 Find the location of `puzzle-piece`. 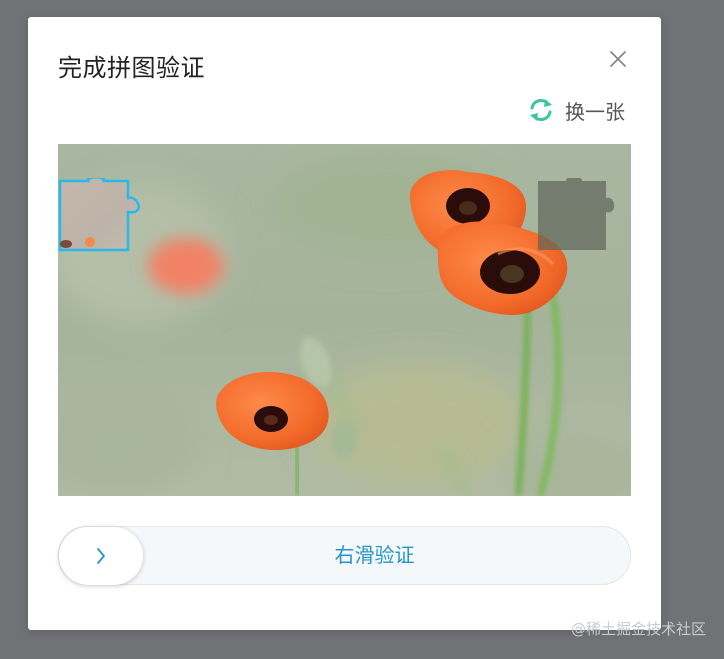

puzzle-piece is located at coordinates (103, 215).